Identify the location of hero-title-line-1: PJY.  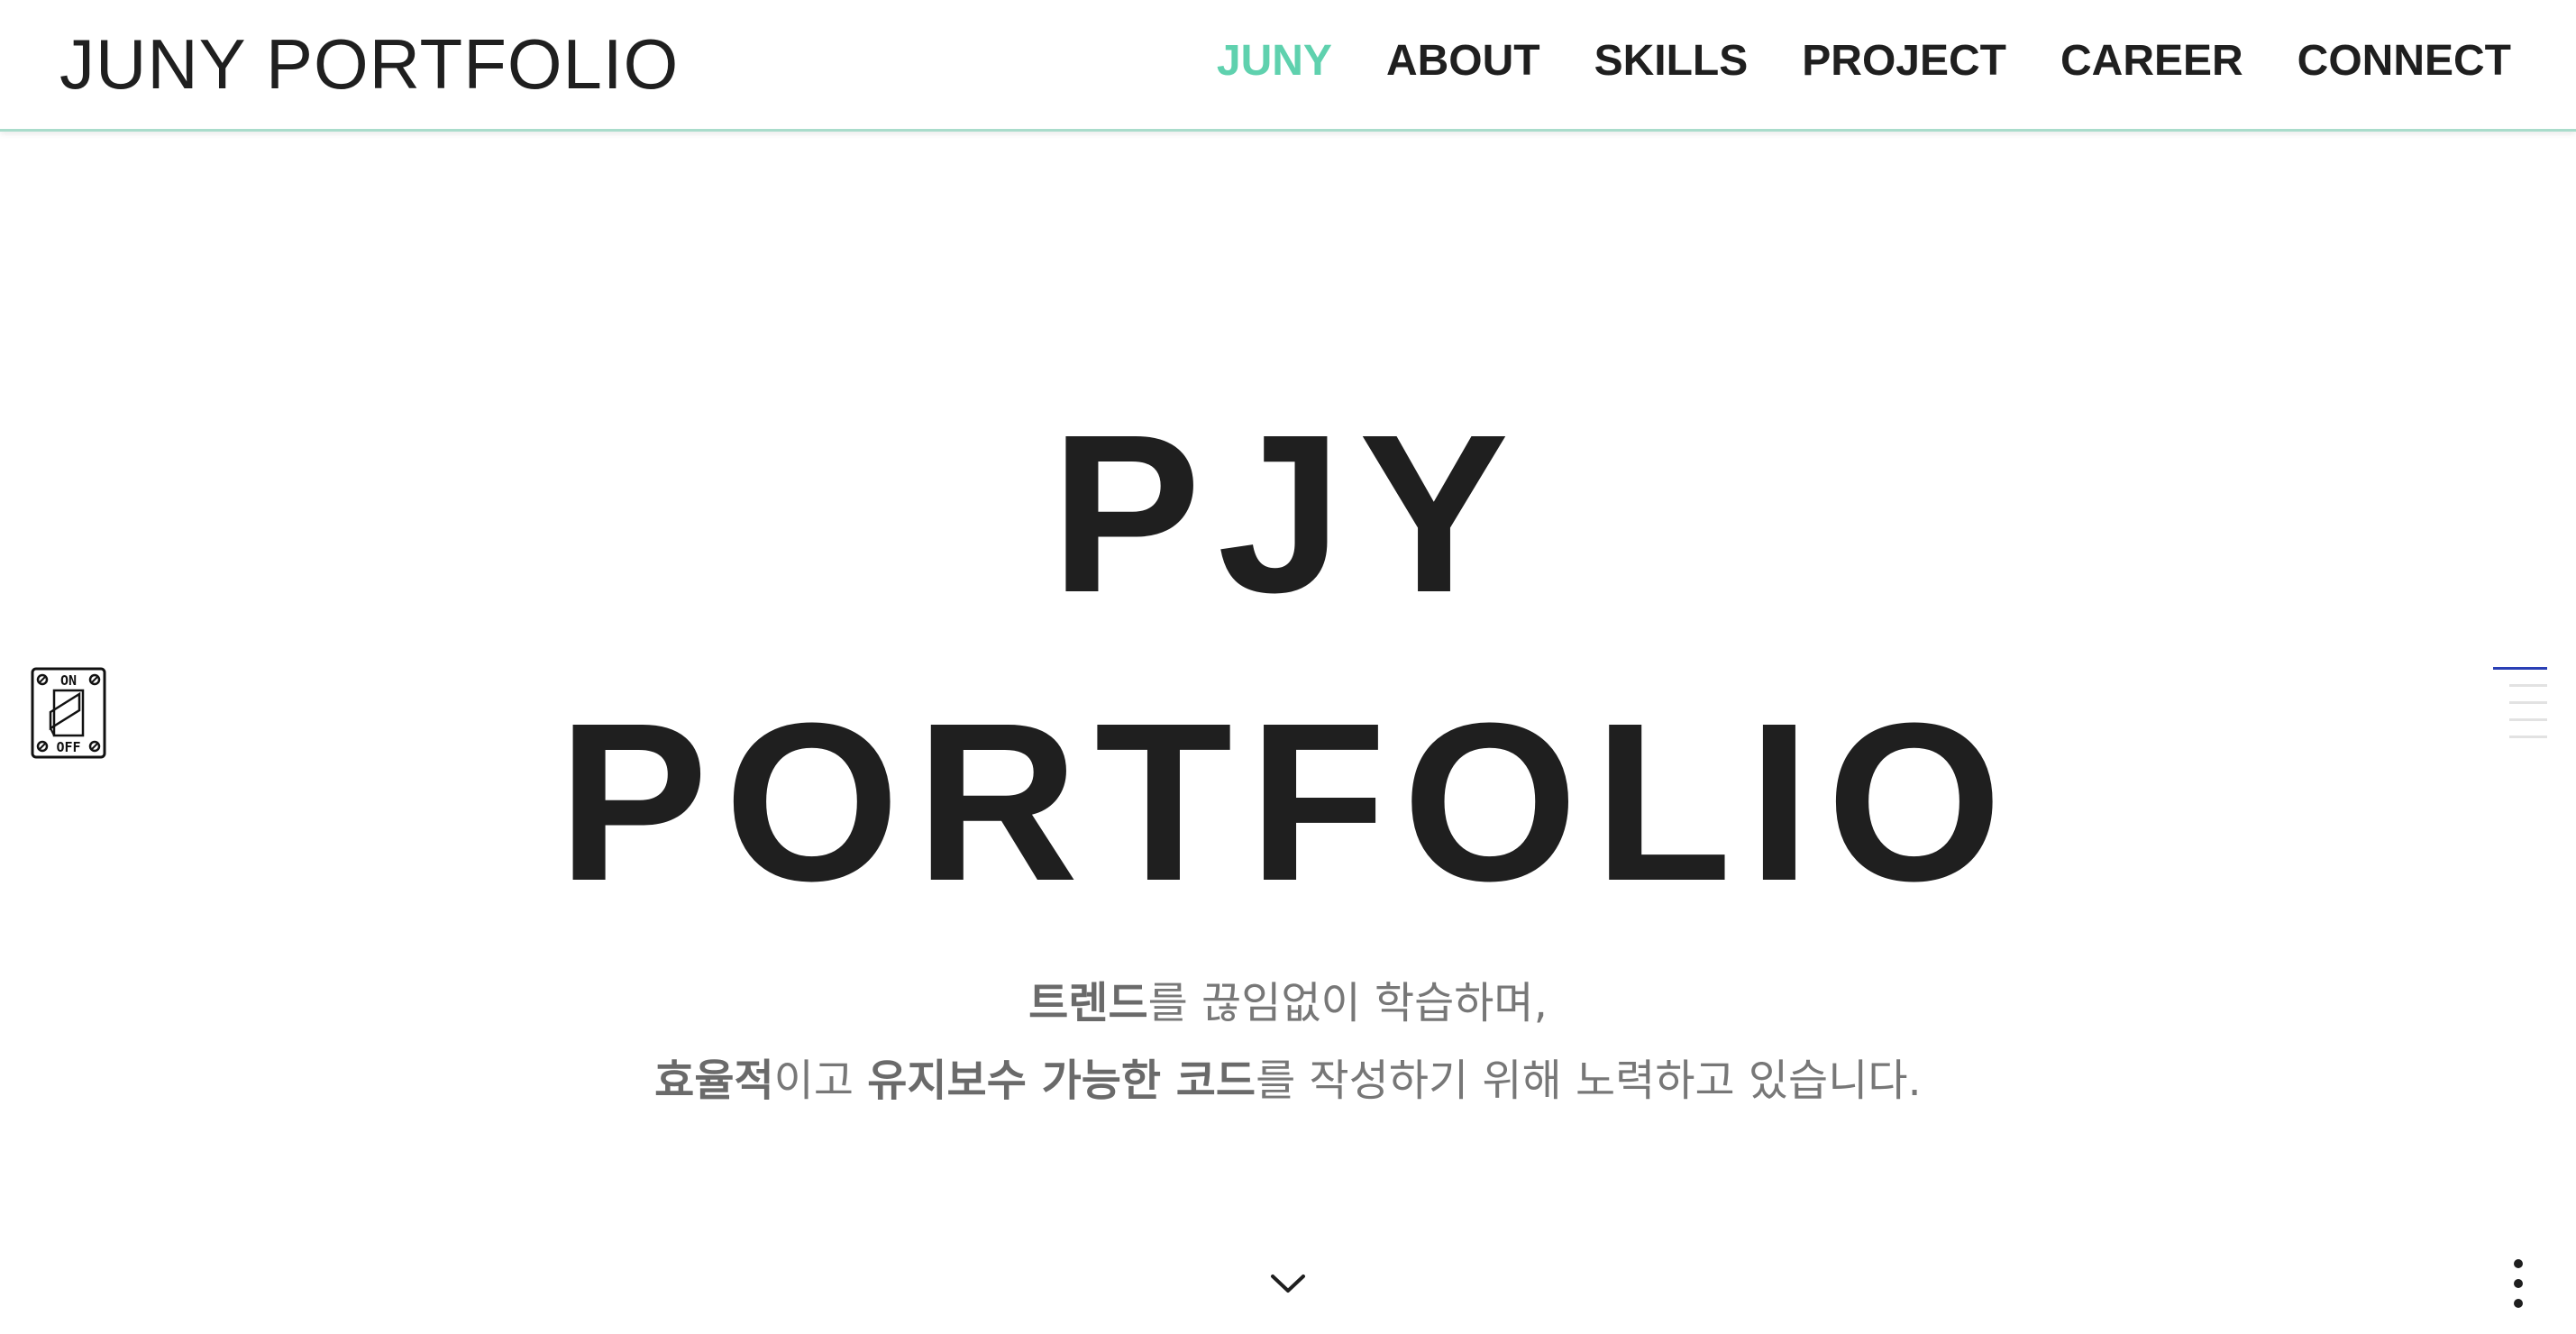
(1288, 513).